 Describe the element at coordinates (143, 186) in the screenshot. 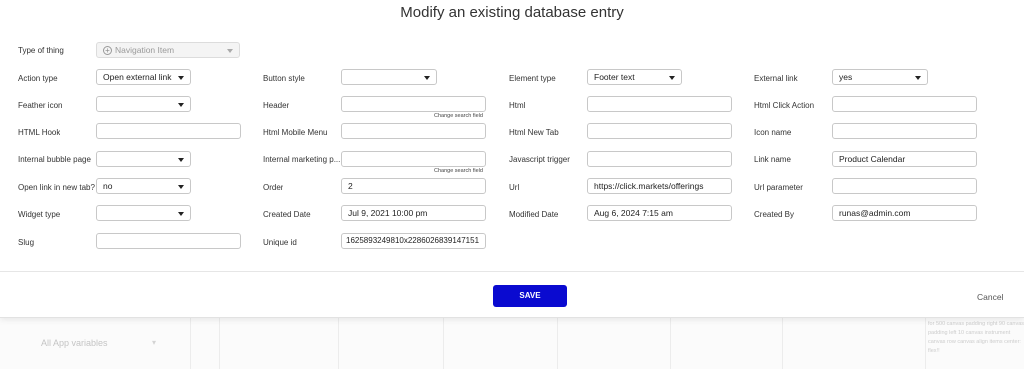

I see `open-link-new-tab-dropdown: no` at that location.